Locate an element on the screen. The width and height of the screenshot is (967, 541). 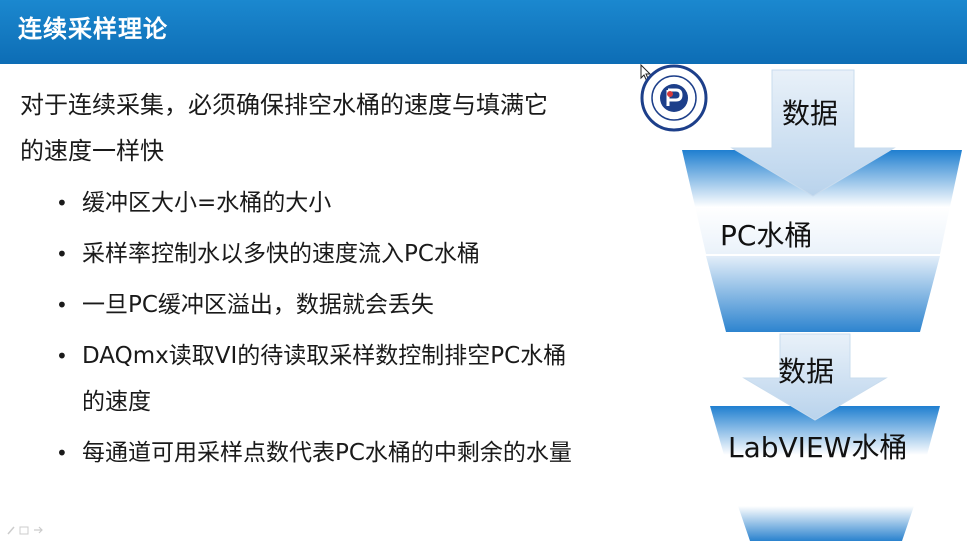
university-logo-icon is located at coordinates (674, 98).